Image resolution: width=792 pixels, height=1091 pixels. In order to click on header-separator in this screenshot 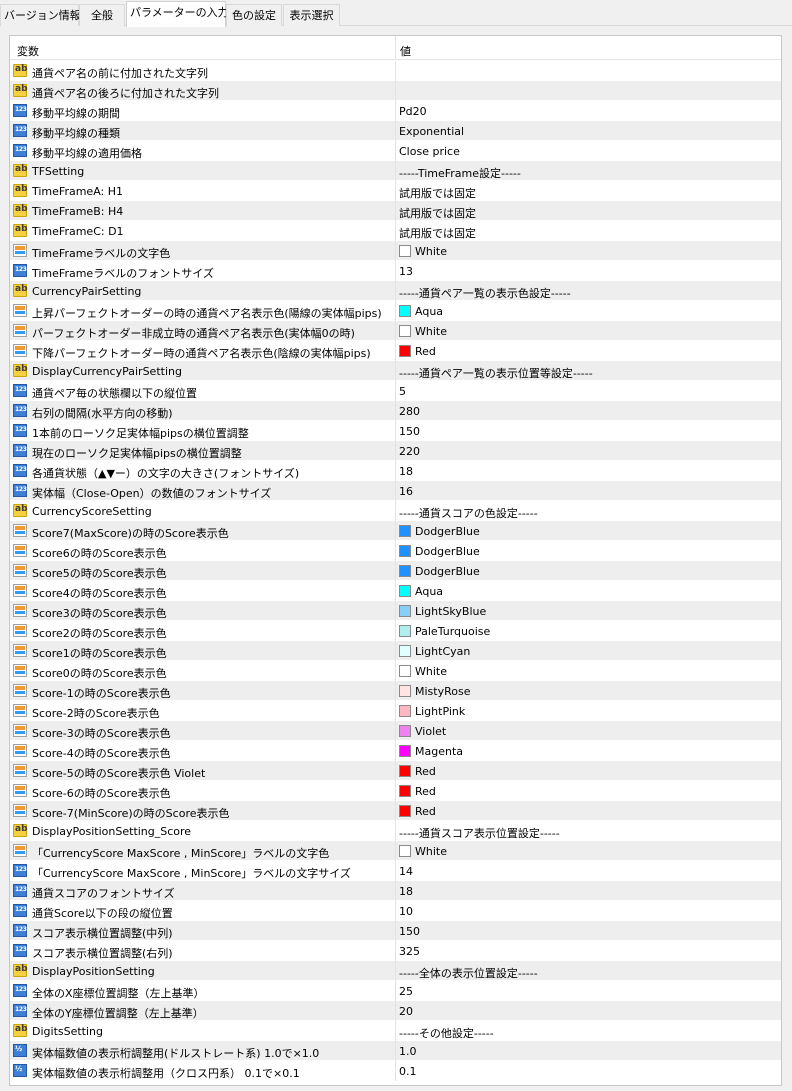, I will do `click(395, 48)`.